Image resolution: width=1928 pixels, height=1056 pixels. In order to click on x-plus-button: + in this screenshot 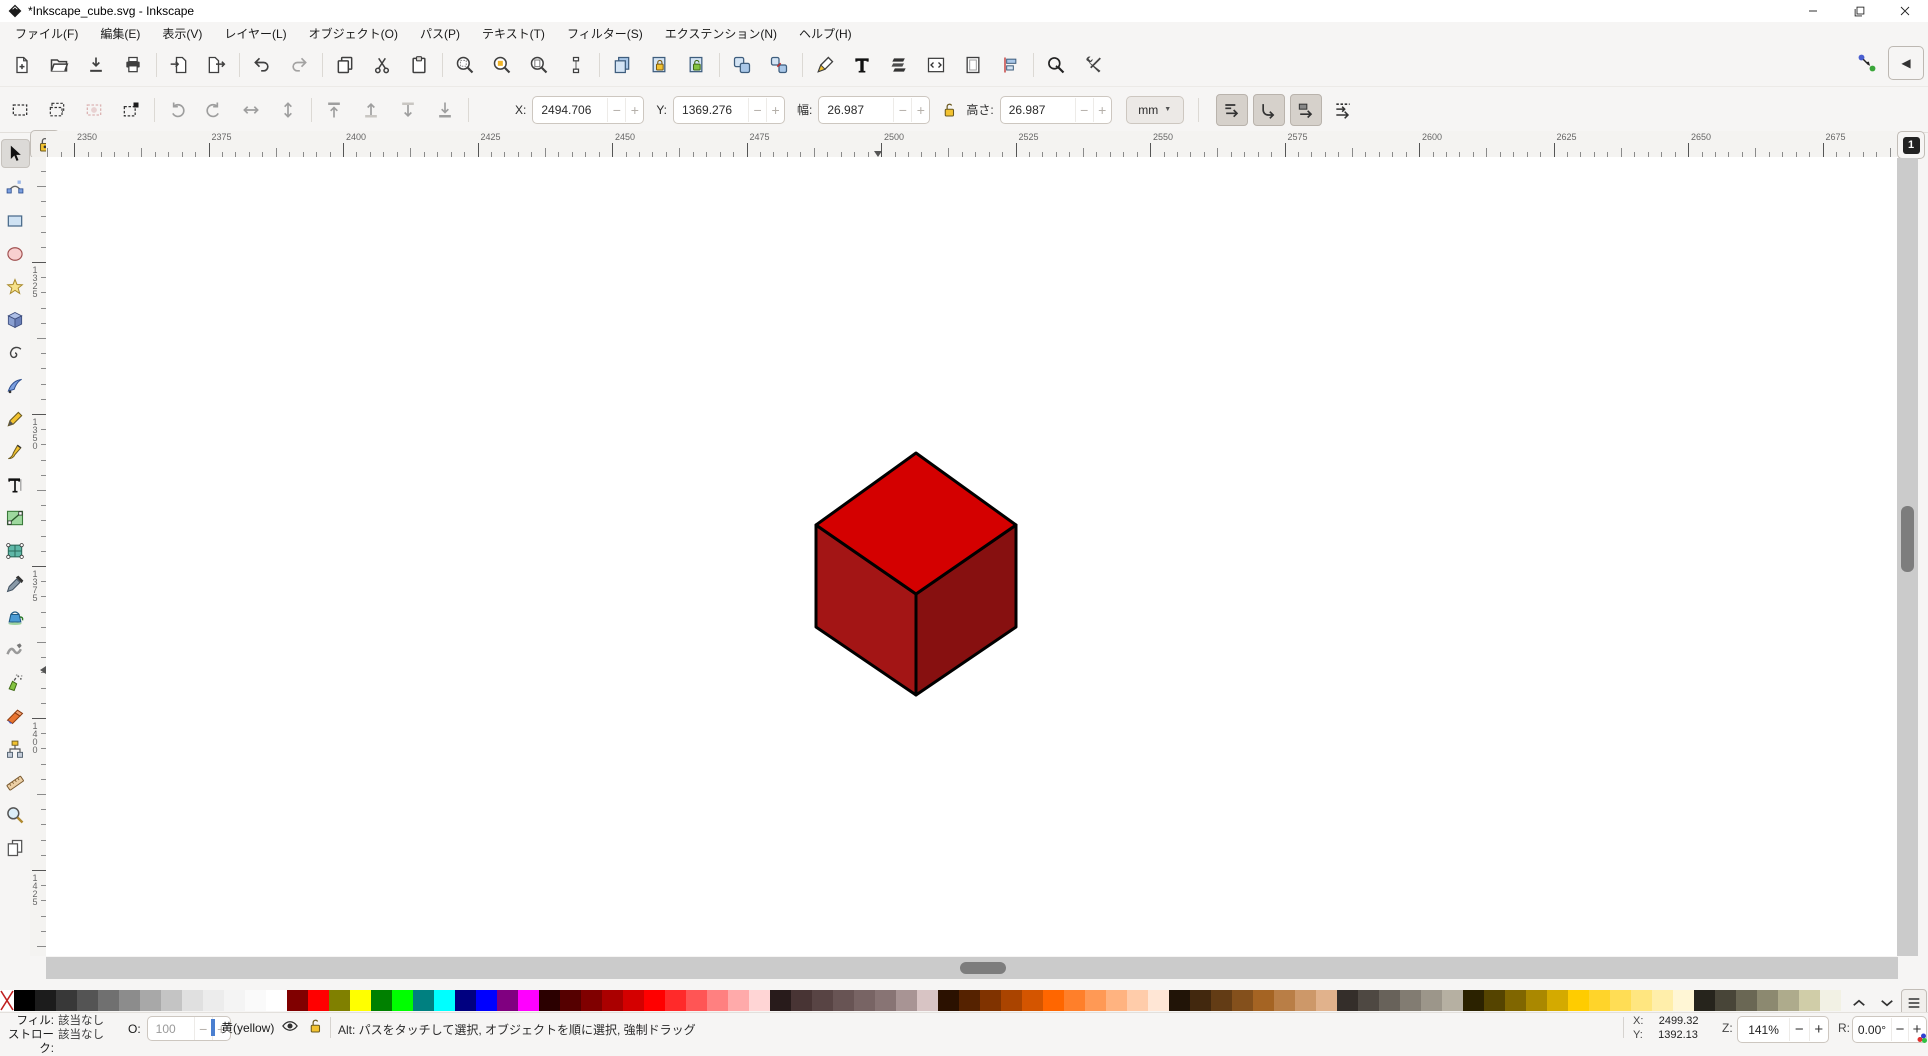, I will do `click(634, 109)`.